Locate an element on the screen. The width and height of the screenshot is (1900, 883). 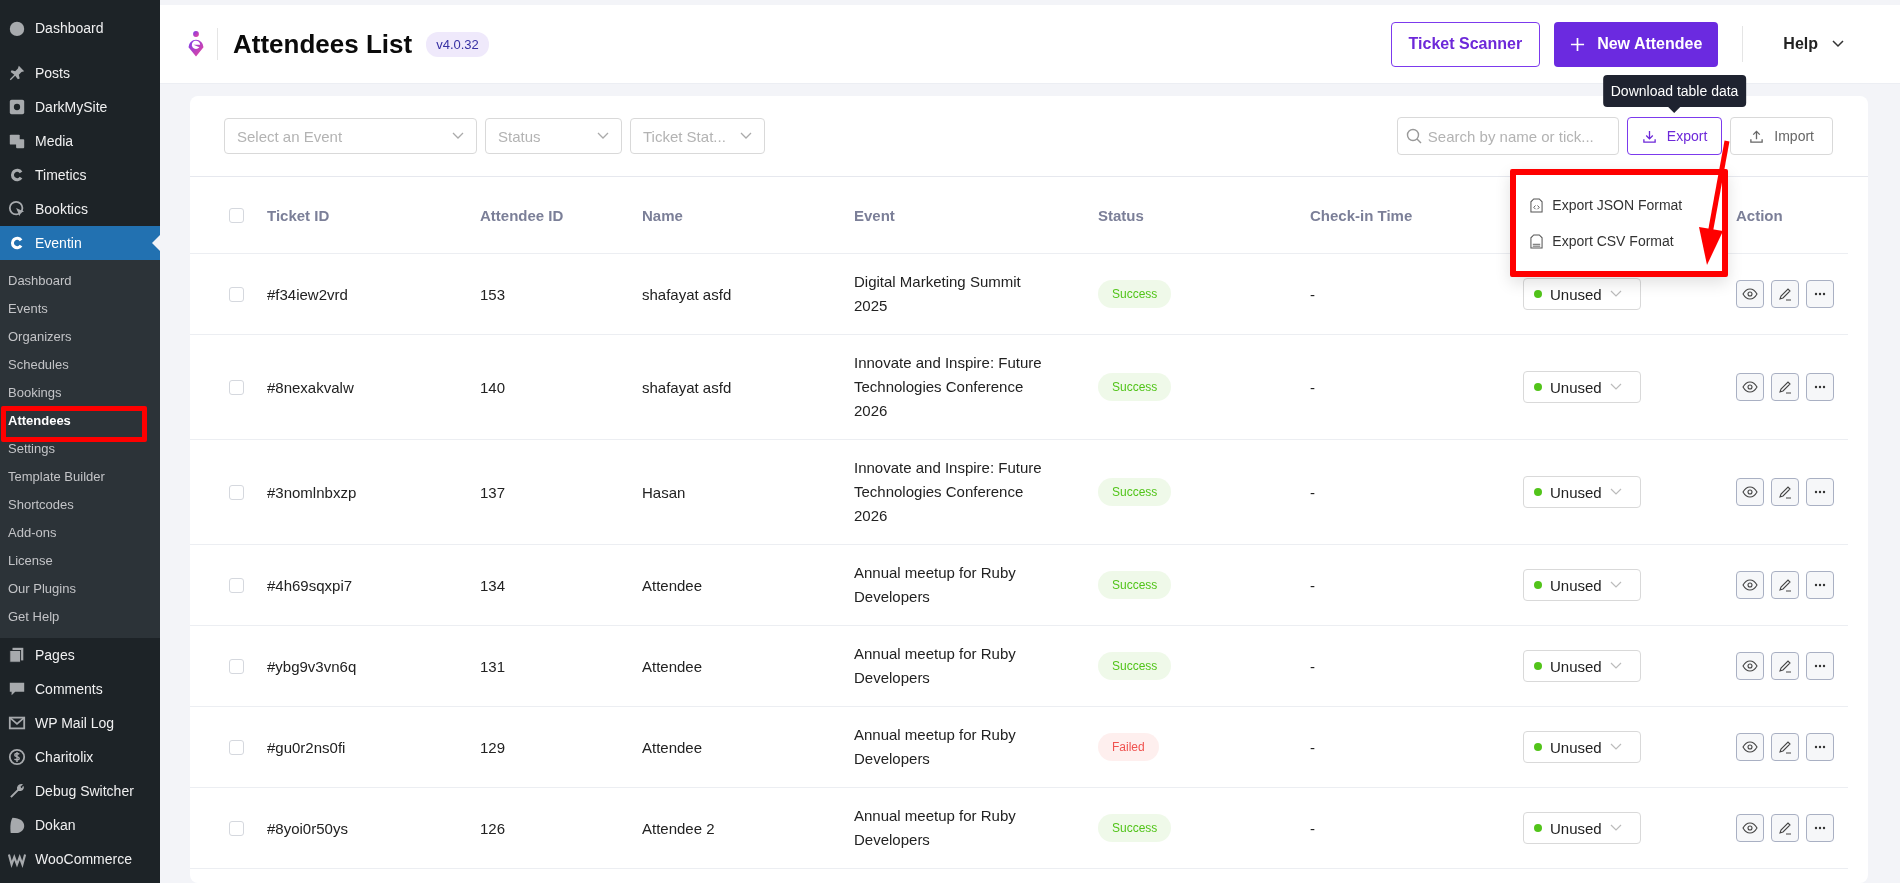
column-header: Status is located at coordinates (1121, 215).